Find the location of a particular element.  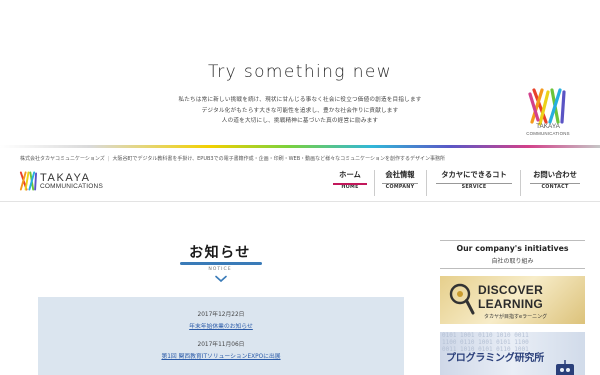

robot-icon is located at coordinates (565, 367).